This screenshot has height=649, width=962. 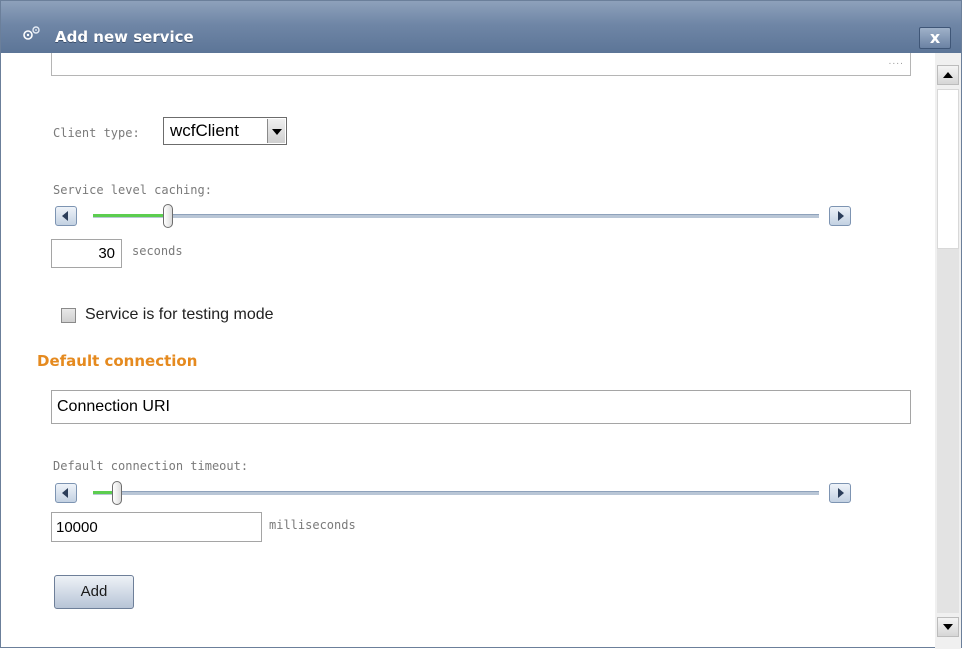 I want to click on add-button-label: Add, so click(x=94, y=591).